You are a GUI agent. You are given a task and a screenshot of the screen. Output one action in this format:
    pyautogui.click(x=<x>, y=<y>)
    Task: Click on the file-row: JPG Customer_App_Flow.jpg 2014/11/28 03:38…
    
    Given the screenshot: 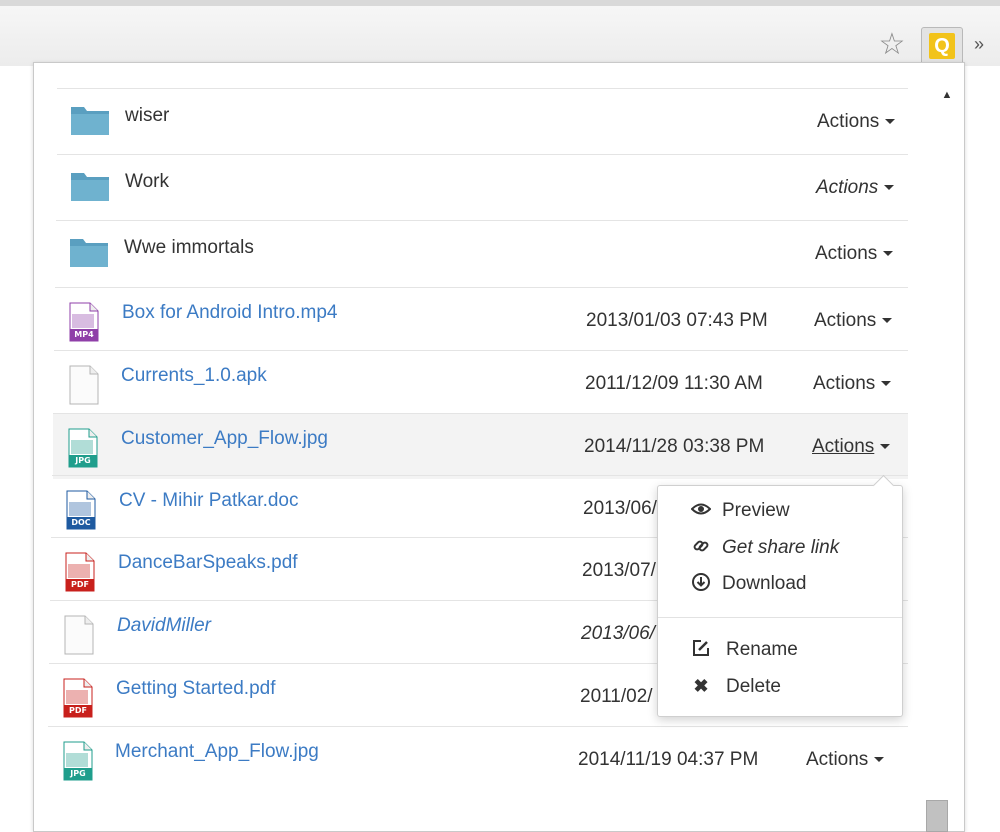 What is the action you would take?
    pyautogui.click(x=480, y=446)
    